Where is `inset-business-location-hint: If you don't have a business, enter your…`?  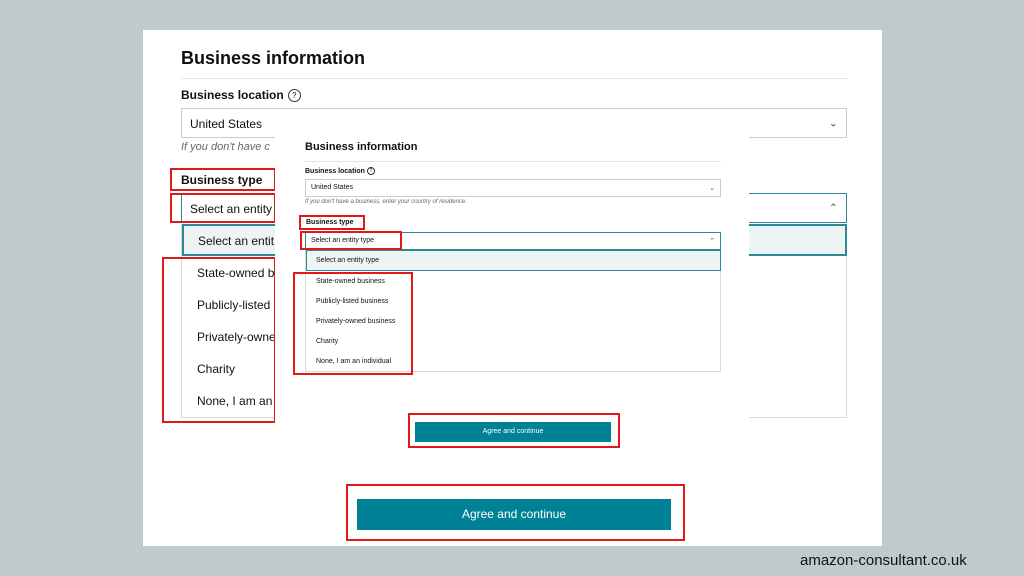 inset-business-location-hint: If you don't have a business, enter your… is located at coordinates (386, 202).